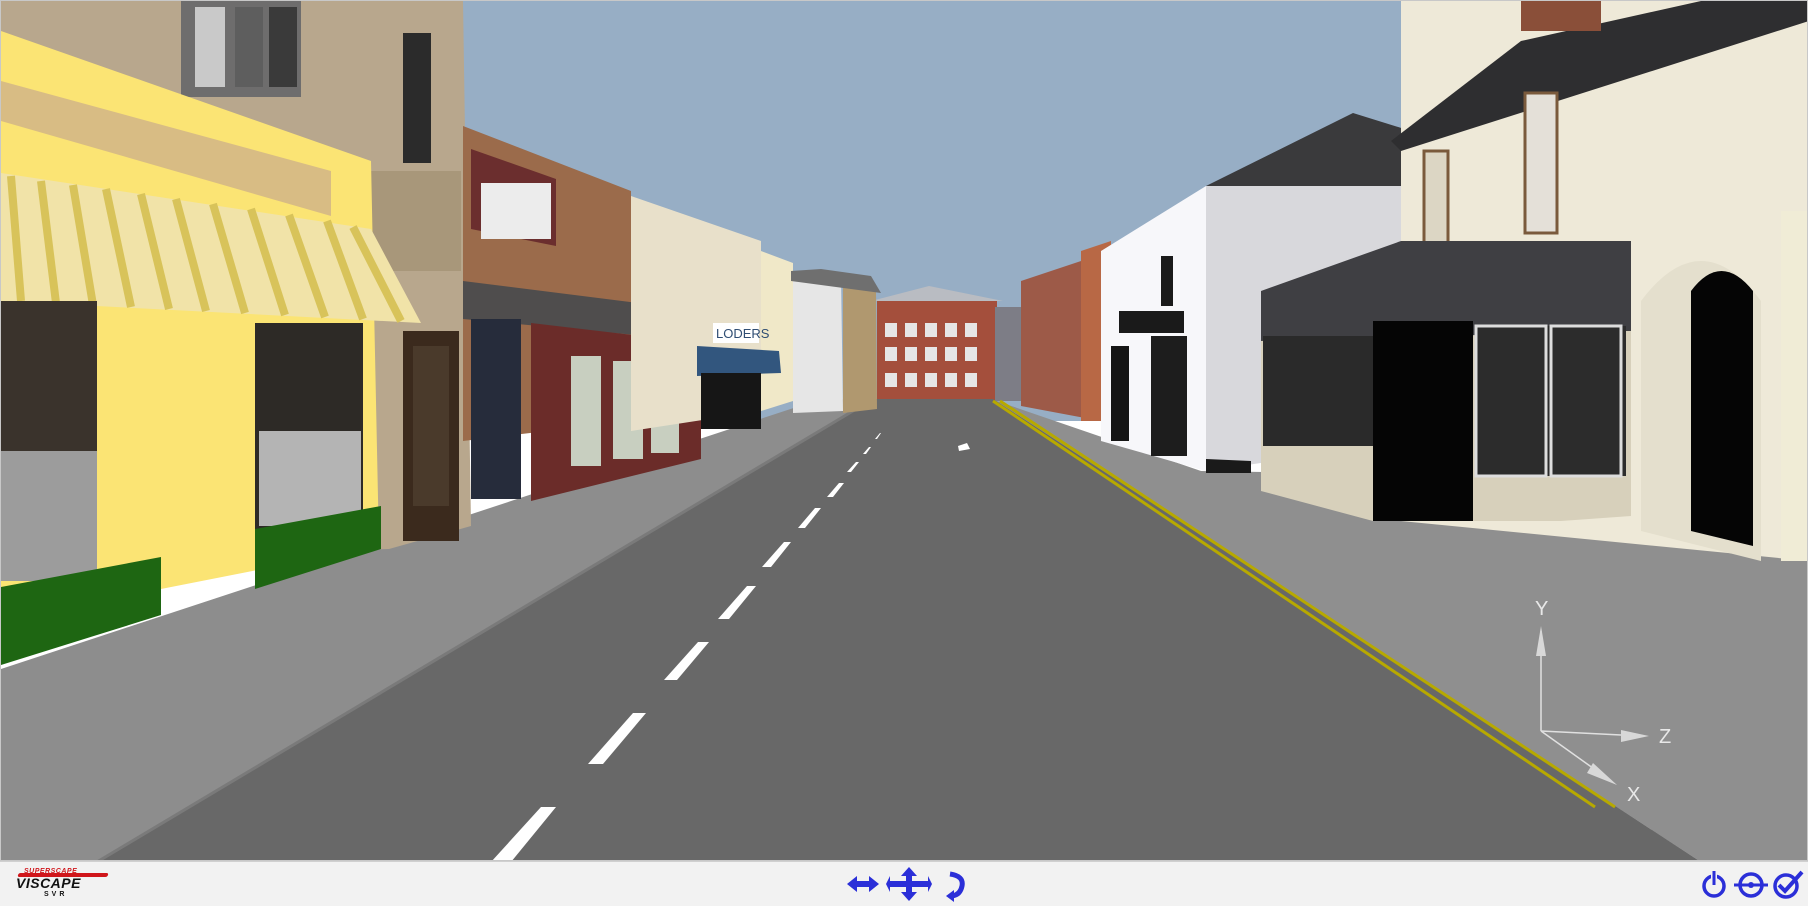 This screenshot has width=1808, height=906. I want to click on power-icon, so click(1714, 884).